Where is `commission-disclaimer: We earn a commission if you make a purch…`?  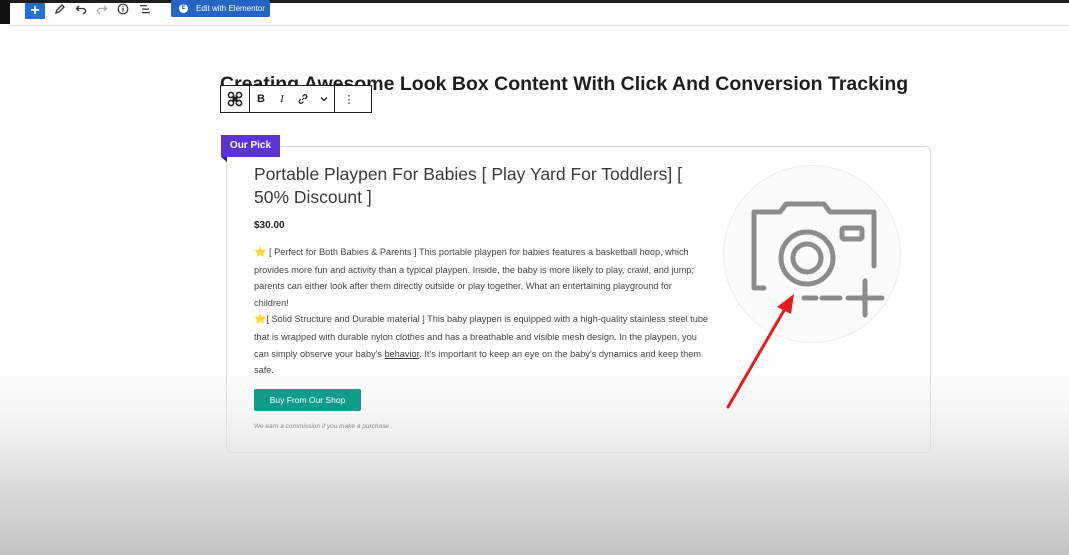 commission-disclaimer: We earn a commission if you make a purch… is located at coordinates (323, 426).